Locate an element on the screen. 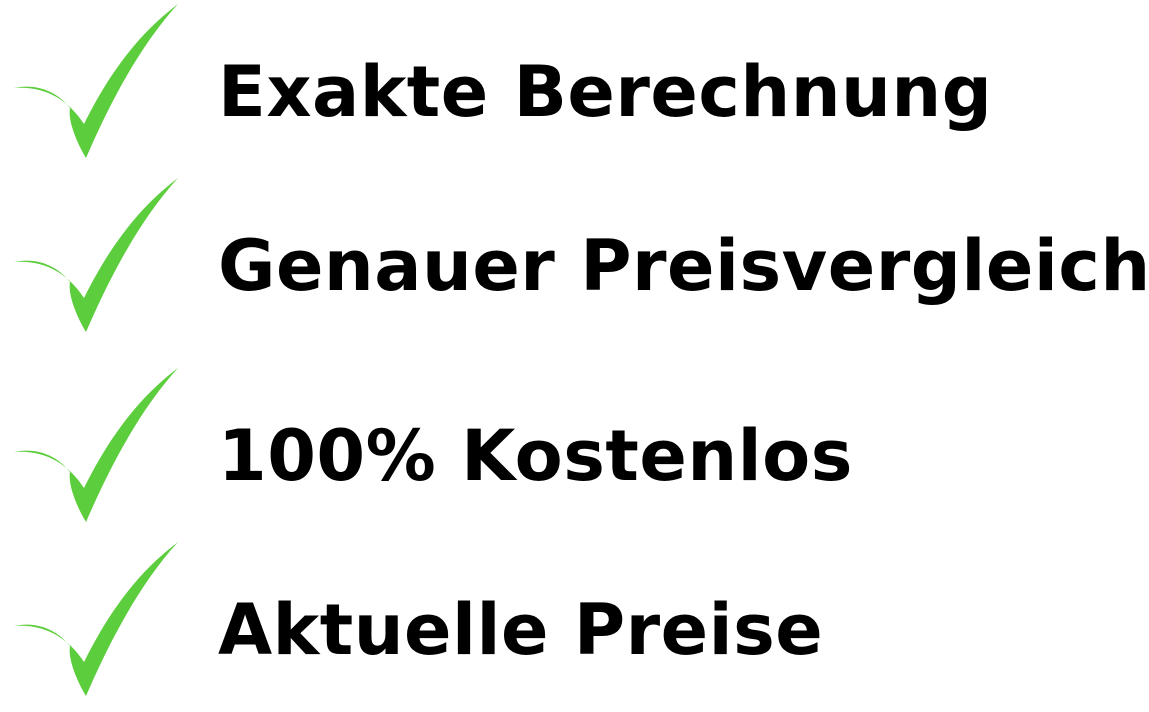 The image size is (1149, 712). feature-label: Aktuelle Preise is located at coordinates (521, 630).